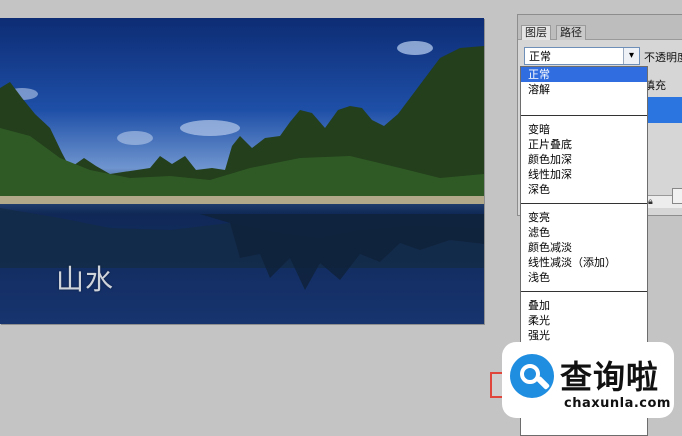 This screenshot has width=682, height=436. I want to click on blend-option-color-burn: 颜色加深, so click(584, 159).